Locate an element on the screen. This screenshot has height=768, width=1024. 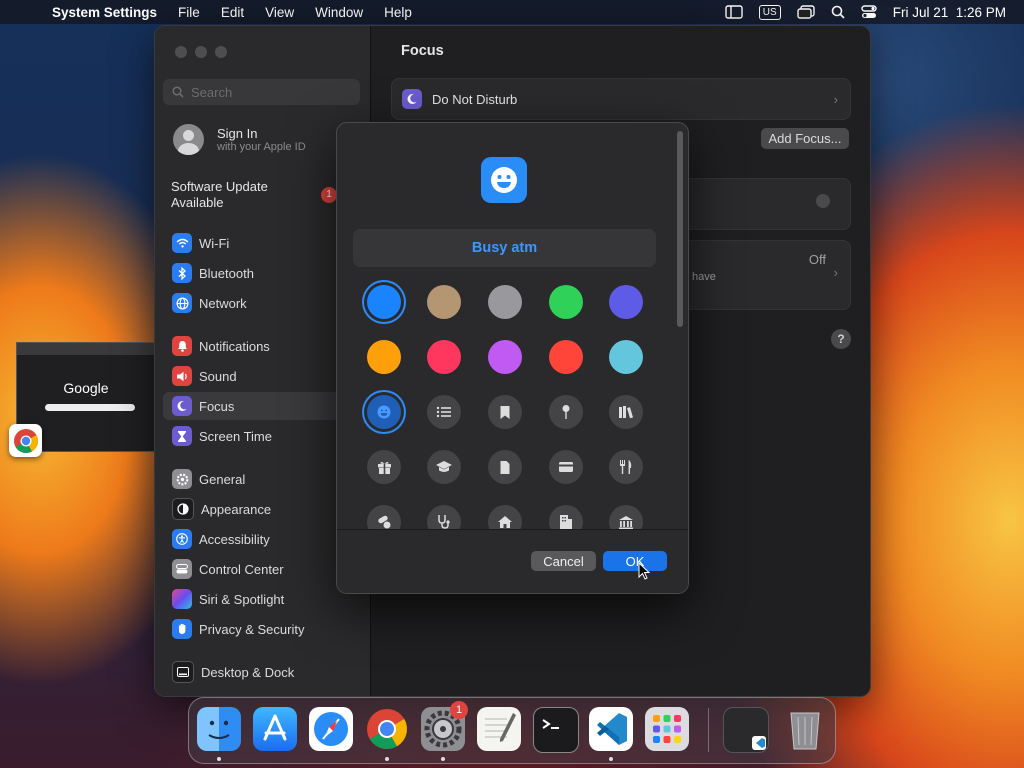
globe-icon is located at coordinates (182, 303).